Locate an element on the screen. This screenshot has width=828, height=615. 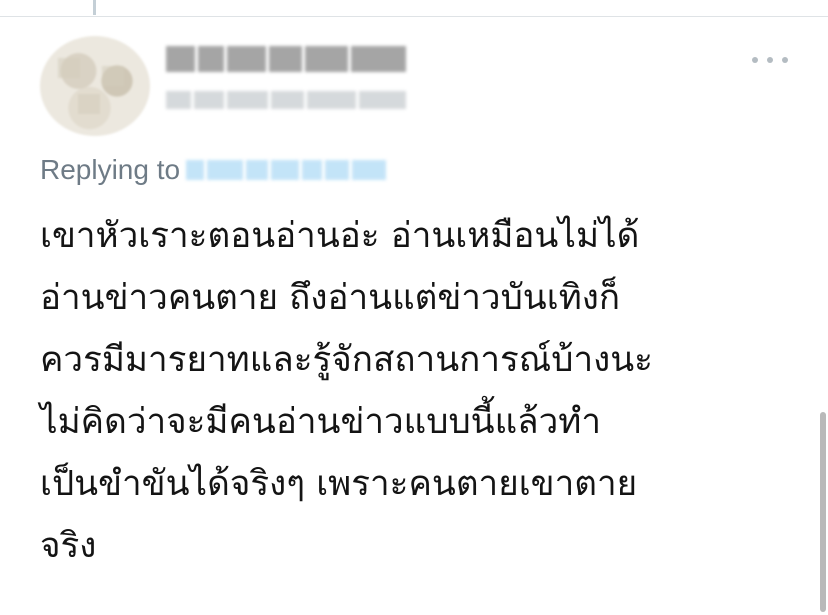
thread-connector-line is located at coordinates (94, 7).